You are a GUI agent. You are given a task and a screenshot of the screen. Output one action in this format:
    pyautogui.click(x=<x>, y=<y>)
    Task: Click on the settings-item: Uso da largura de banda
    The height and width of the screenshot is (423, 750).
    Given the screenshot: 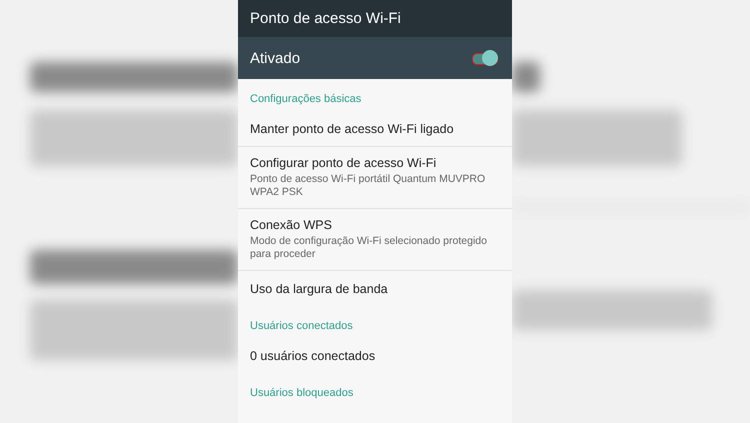 What is the action you would take?
    pyautogui.click(x=375, y=288)
    